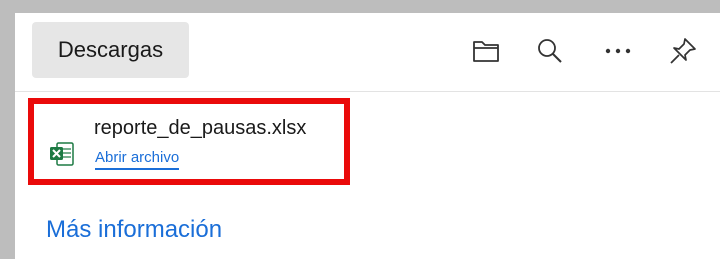 The width and height of the screenshot is (720, 259). What do you see at coordinates (110, 50) in the screenshot?
I see `downloads-title: Descargas` at bounding box center [110, 50].